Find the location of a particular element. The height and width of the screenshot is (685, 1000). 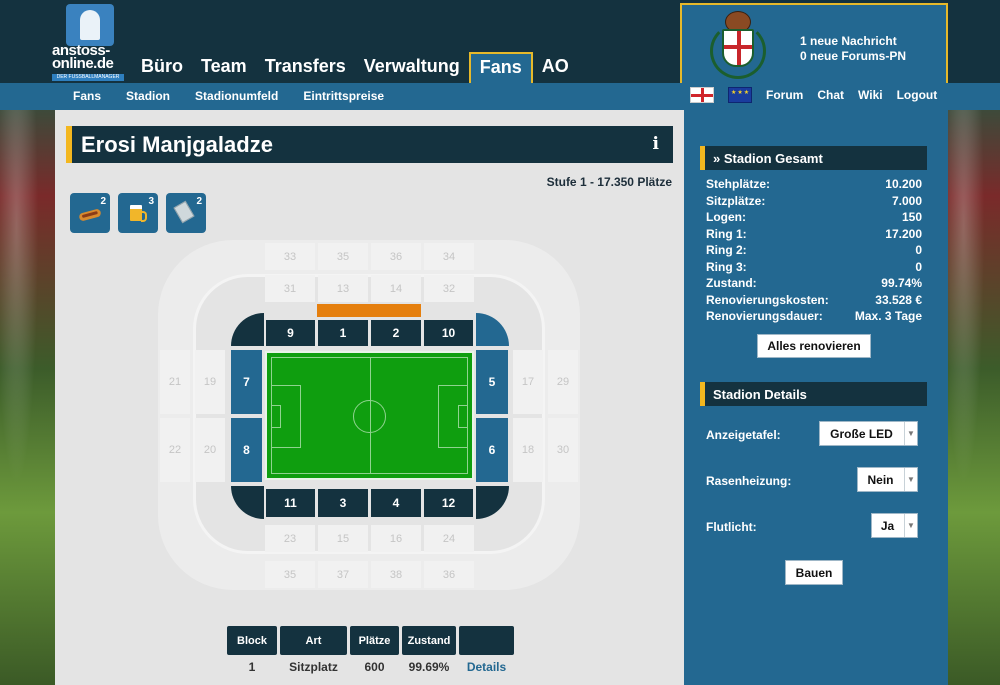

fan-items: 2 3 2 is located at coordinates (138, 213).